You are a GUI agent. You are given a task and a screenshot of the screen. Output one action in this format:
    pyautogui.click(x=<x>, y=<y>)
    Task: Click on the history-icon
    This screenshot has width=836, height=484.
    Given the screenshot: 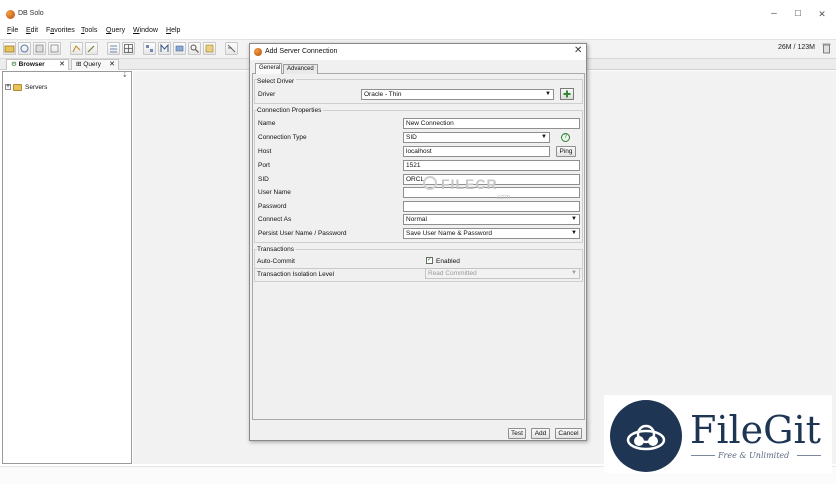 What is the action you would take?
    pyautogui.click(x=209, y=48)
    